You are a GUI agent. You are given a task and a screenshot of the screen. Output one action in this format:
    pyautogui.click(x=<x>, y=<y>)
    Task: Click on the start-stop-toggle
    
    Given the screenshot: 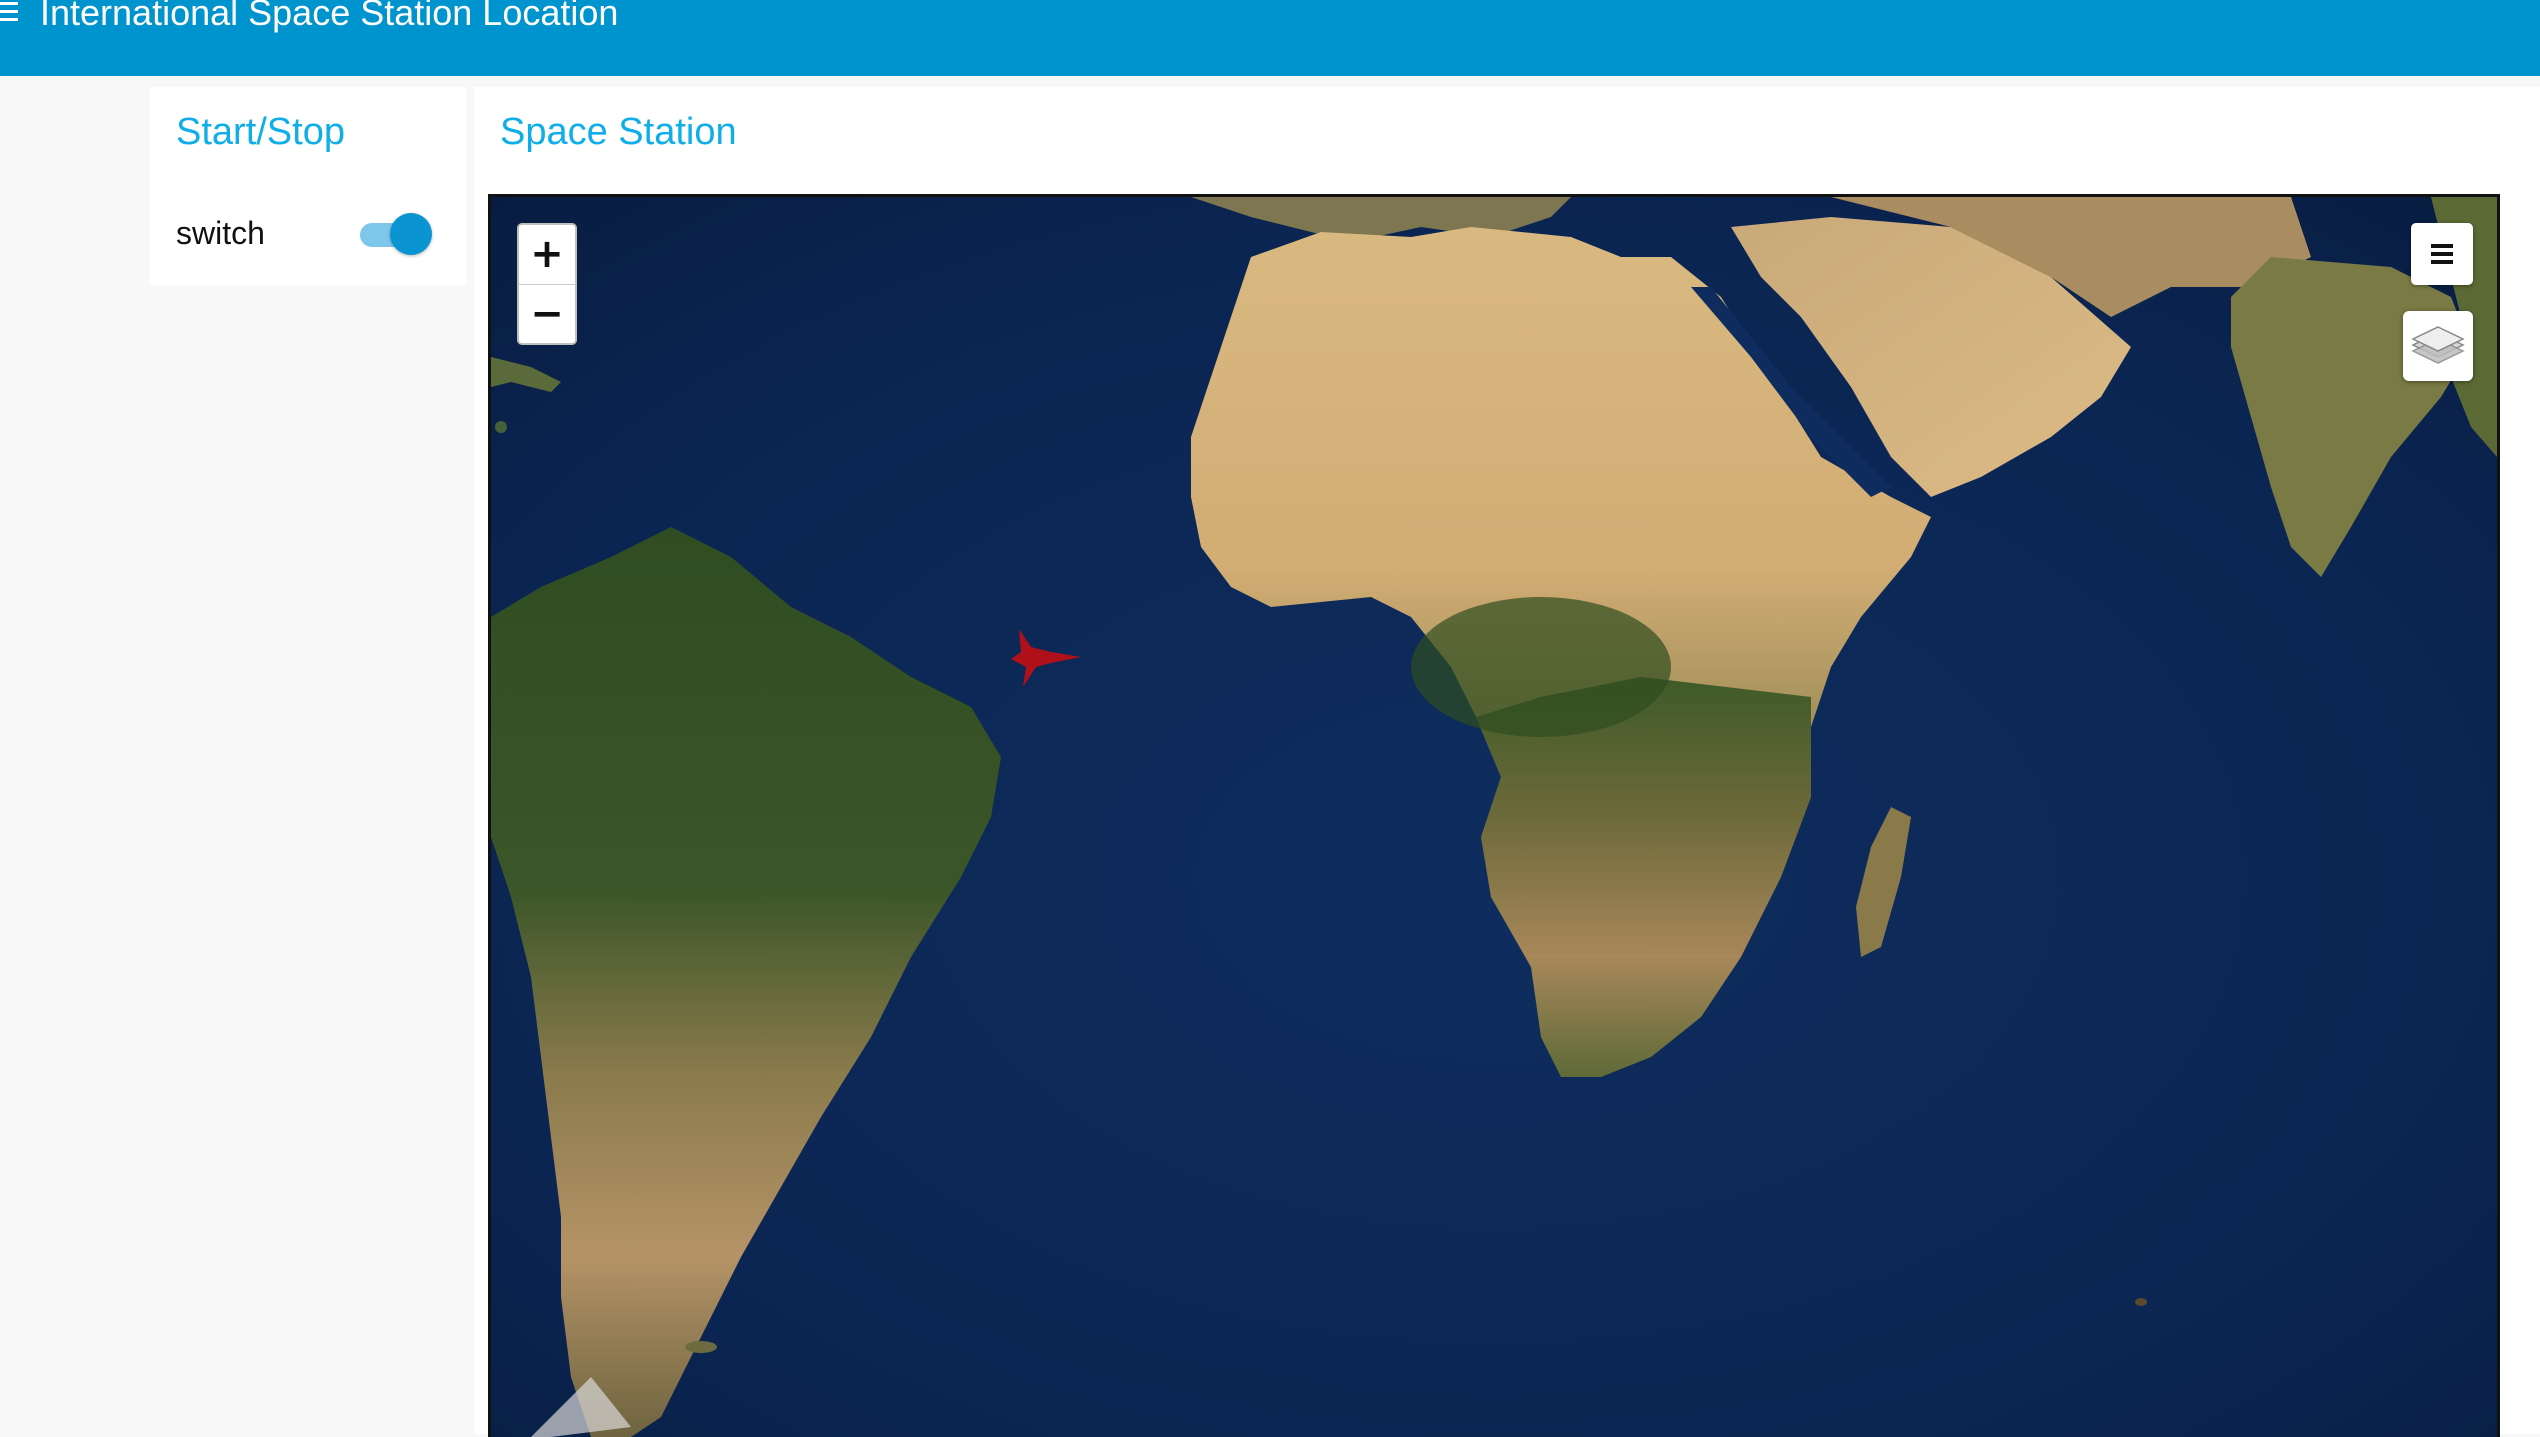 What is the action you would take?
    pyautogui.click(x=397, y=234)
    